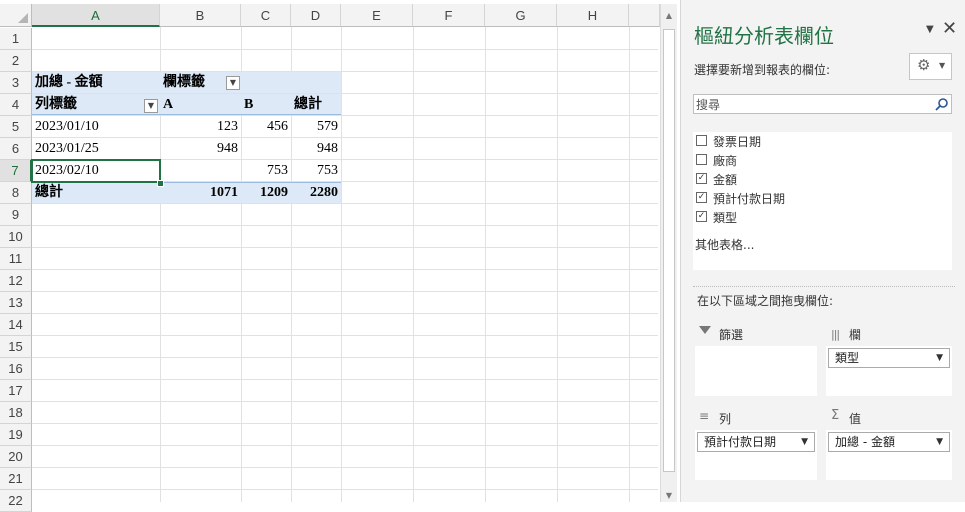  What do you see at coordinates (200, 15) in the screenshot?
I see `column-header-b: B` at bounding box center [200, 15].